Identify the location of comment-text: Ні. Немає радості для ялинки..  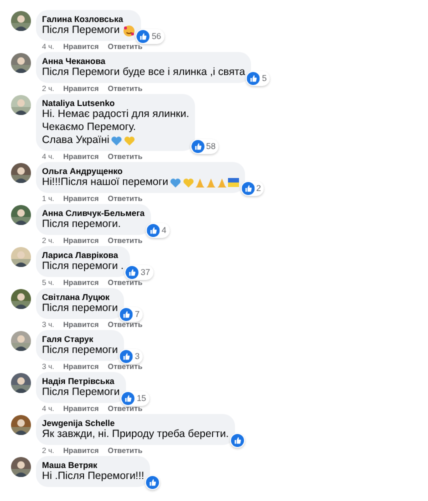
(116, 114).